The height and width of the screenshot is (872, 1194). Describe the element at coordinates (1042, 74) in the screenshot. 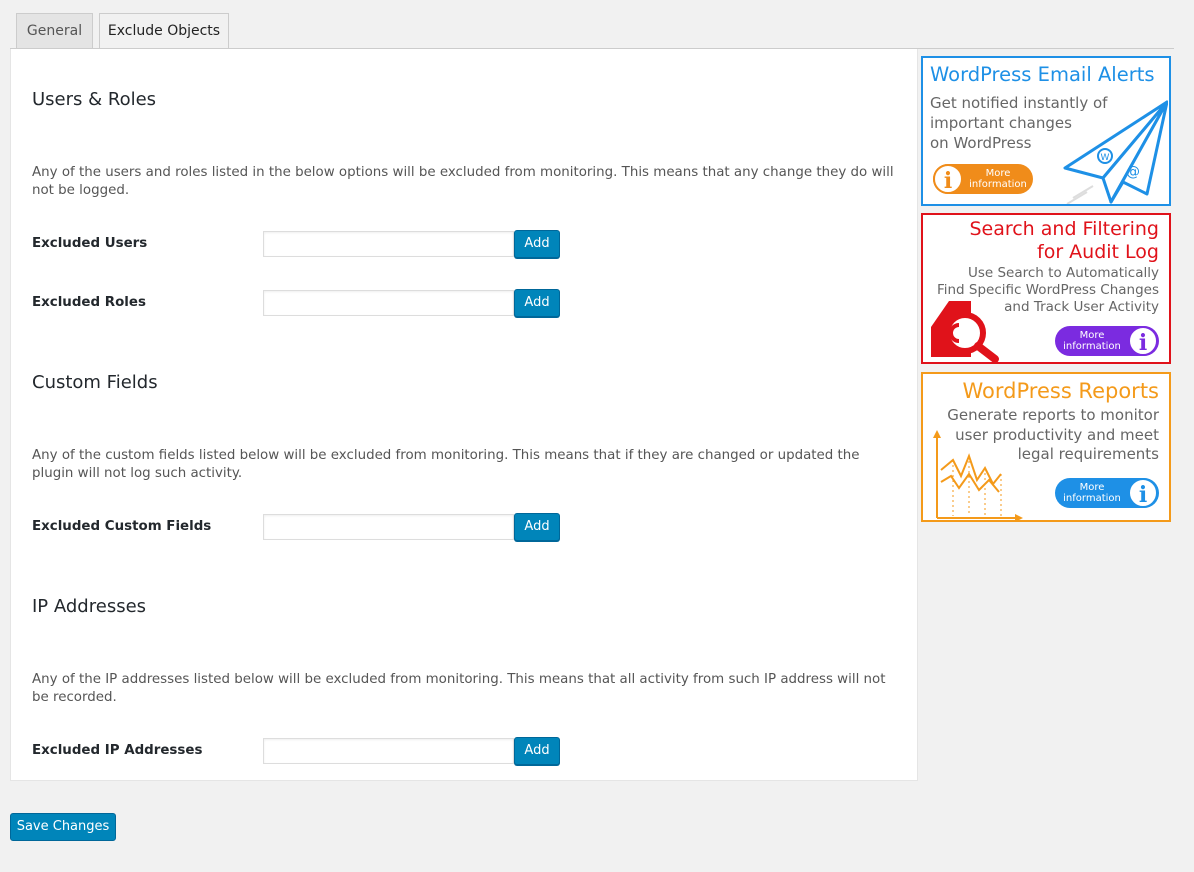

I see `email-alerts-title: WordPress Email Alerts` at that location.